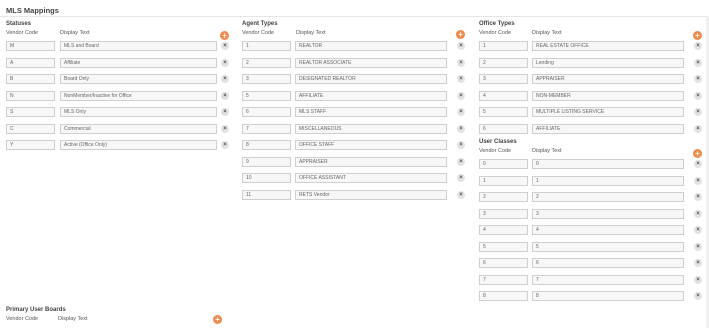 The width and height of the screenshot is (709, 328). Describe the element at coordinates (371, 178) in the screenshot. I see `display-text-input: OFFICE ASSISTANT` at that location.